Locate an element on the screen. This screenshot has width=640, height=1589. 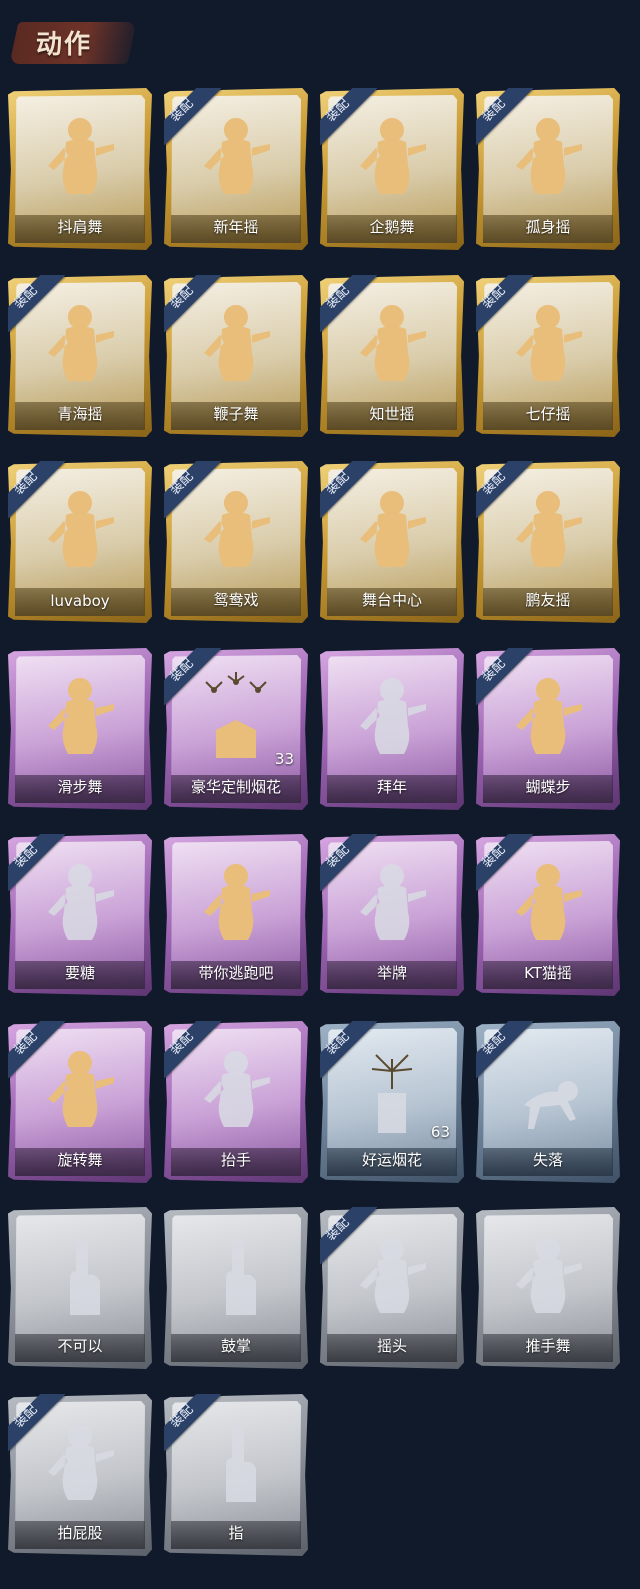
section-header: 动作 is located at coordinates (73, 42).